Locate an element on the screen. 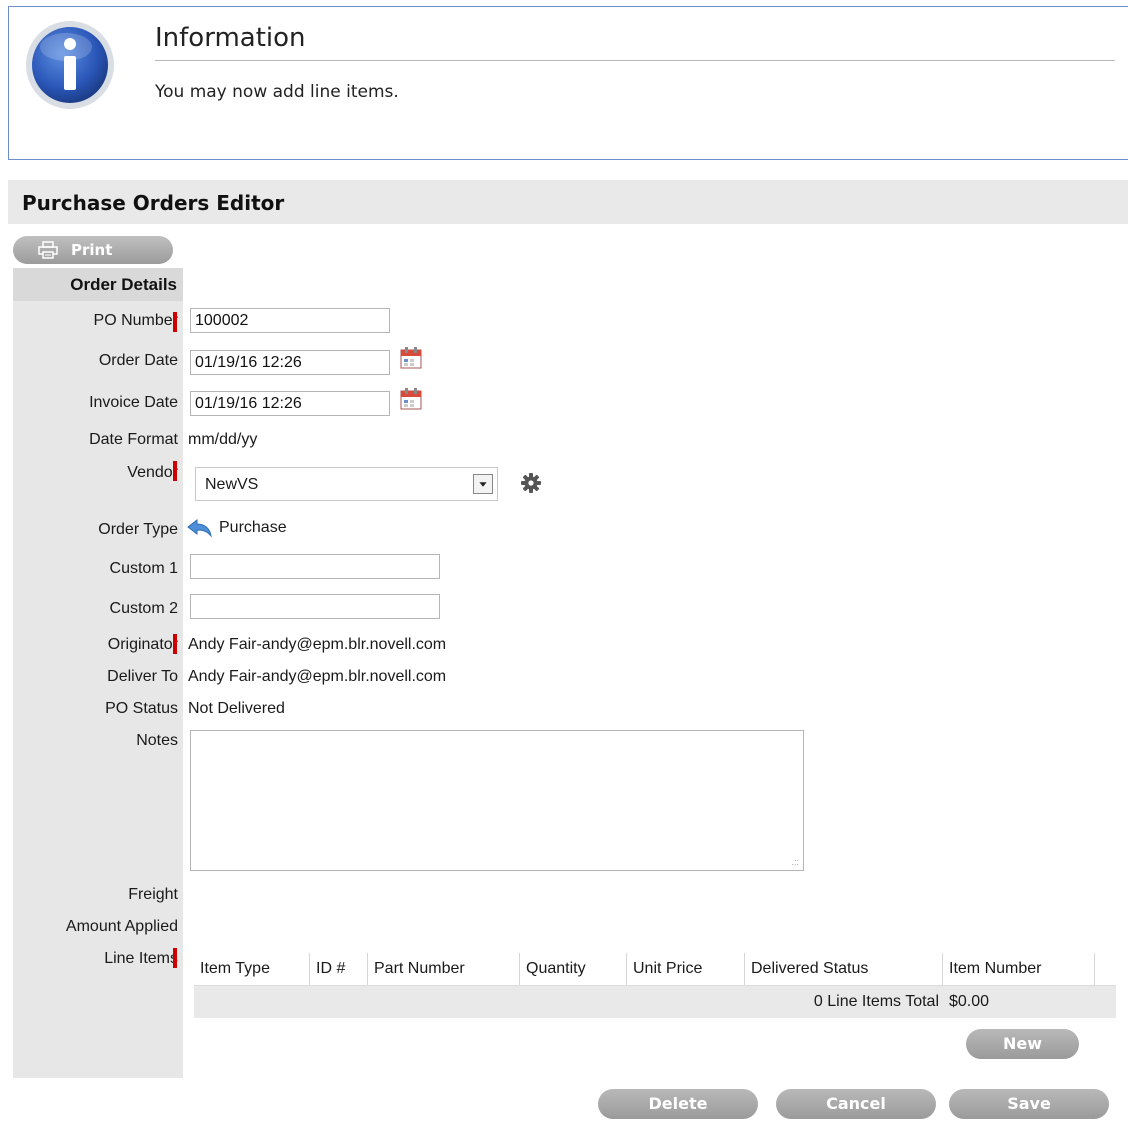 The image size is (1128, 1130). order-details-header: Order Details is located at coordinates (98, 284).